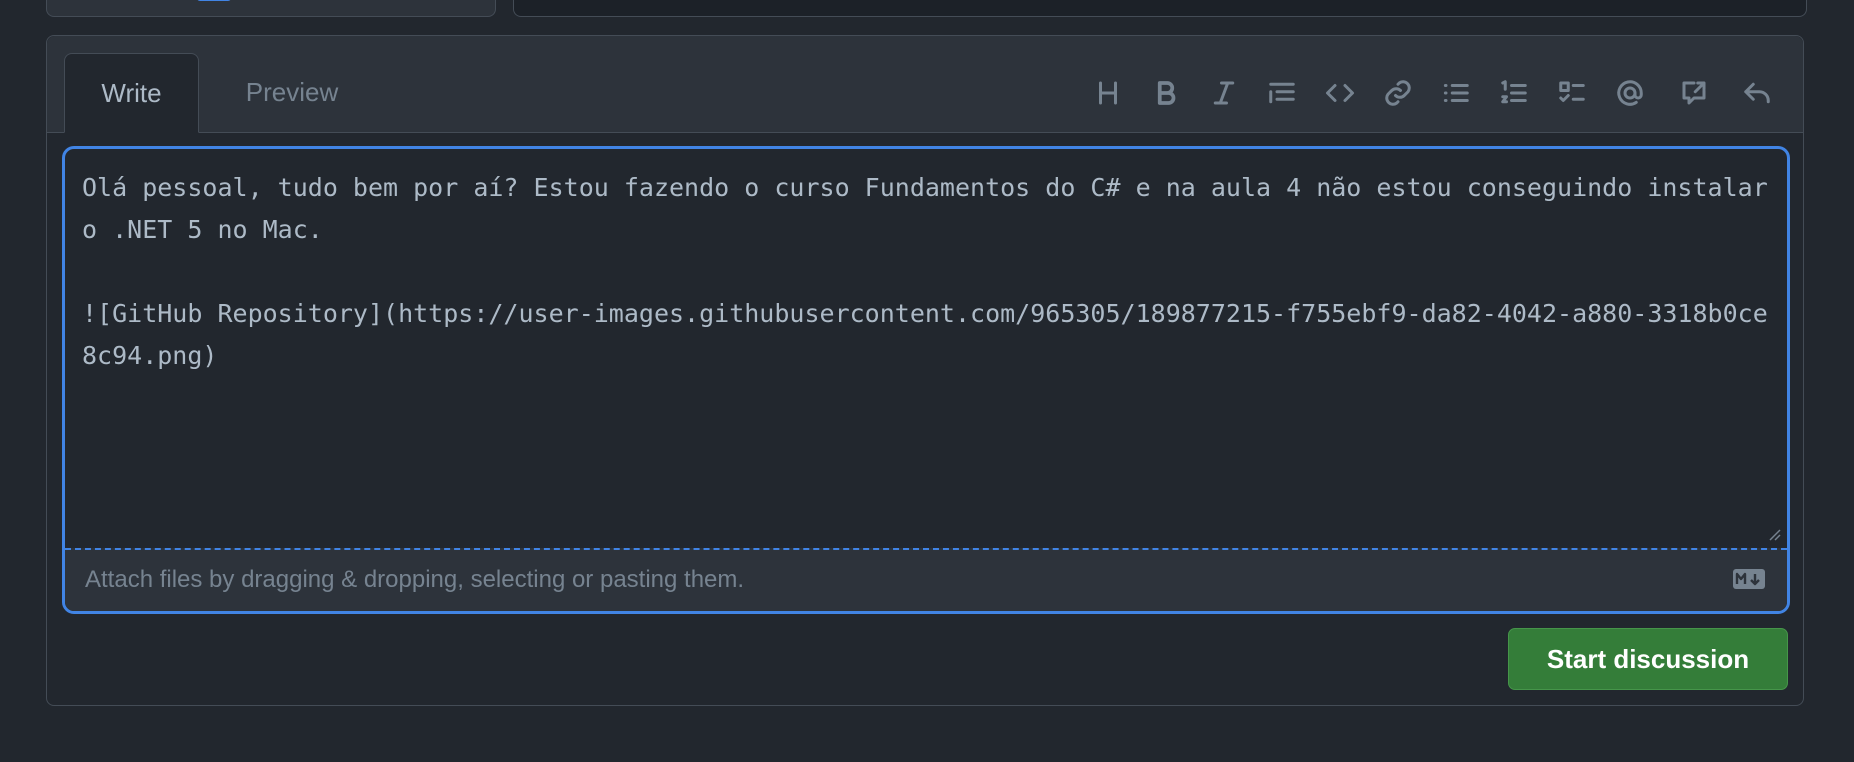 Image resolution: width=1854 pixels, height=762 pixels. Describe the element at coordinates (1456, 93) in the screenshot. I see `bulleted-list-icon` at that location.